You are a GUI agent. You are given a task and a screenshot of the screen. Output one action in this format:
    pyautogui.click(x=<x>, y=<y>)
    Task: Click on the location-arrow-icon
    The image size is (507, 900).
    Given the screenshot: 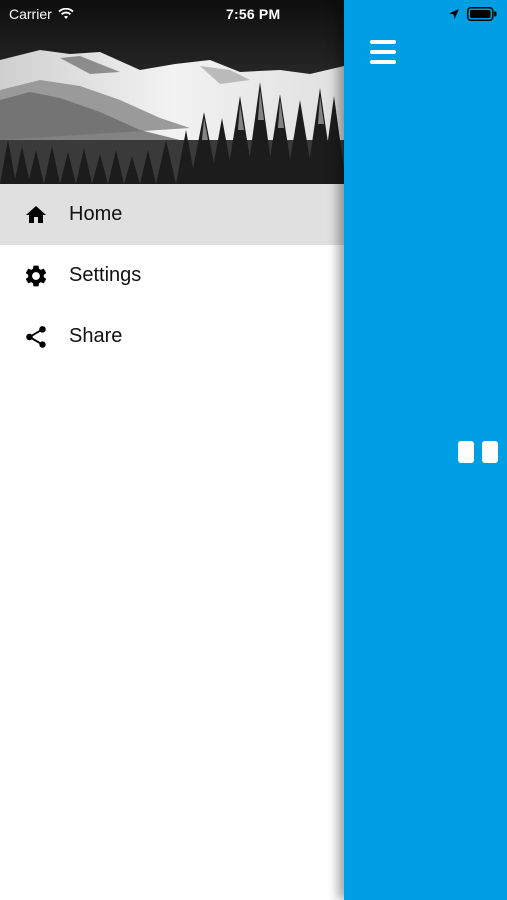 What is the action you would take?
    pyautogui.click(x=454, y=14)
    